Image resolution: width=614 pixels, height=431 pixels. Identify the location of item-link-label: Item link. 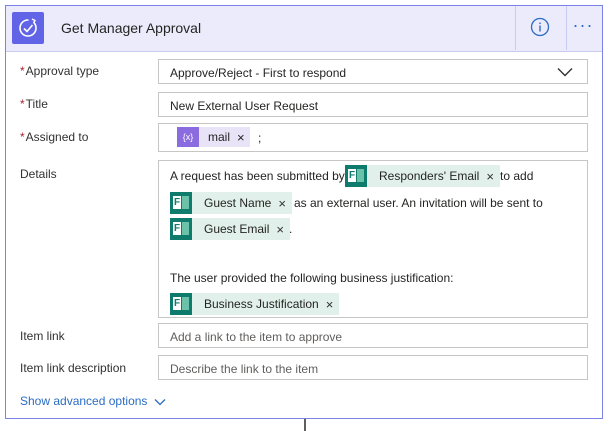
(42, 336).